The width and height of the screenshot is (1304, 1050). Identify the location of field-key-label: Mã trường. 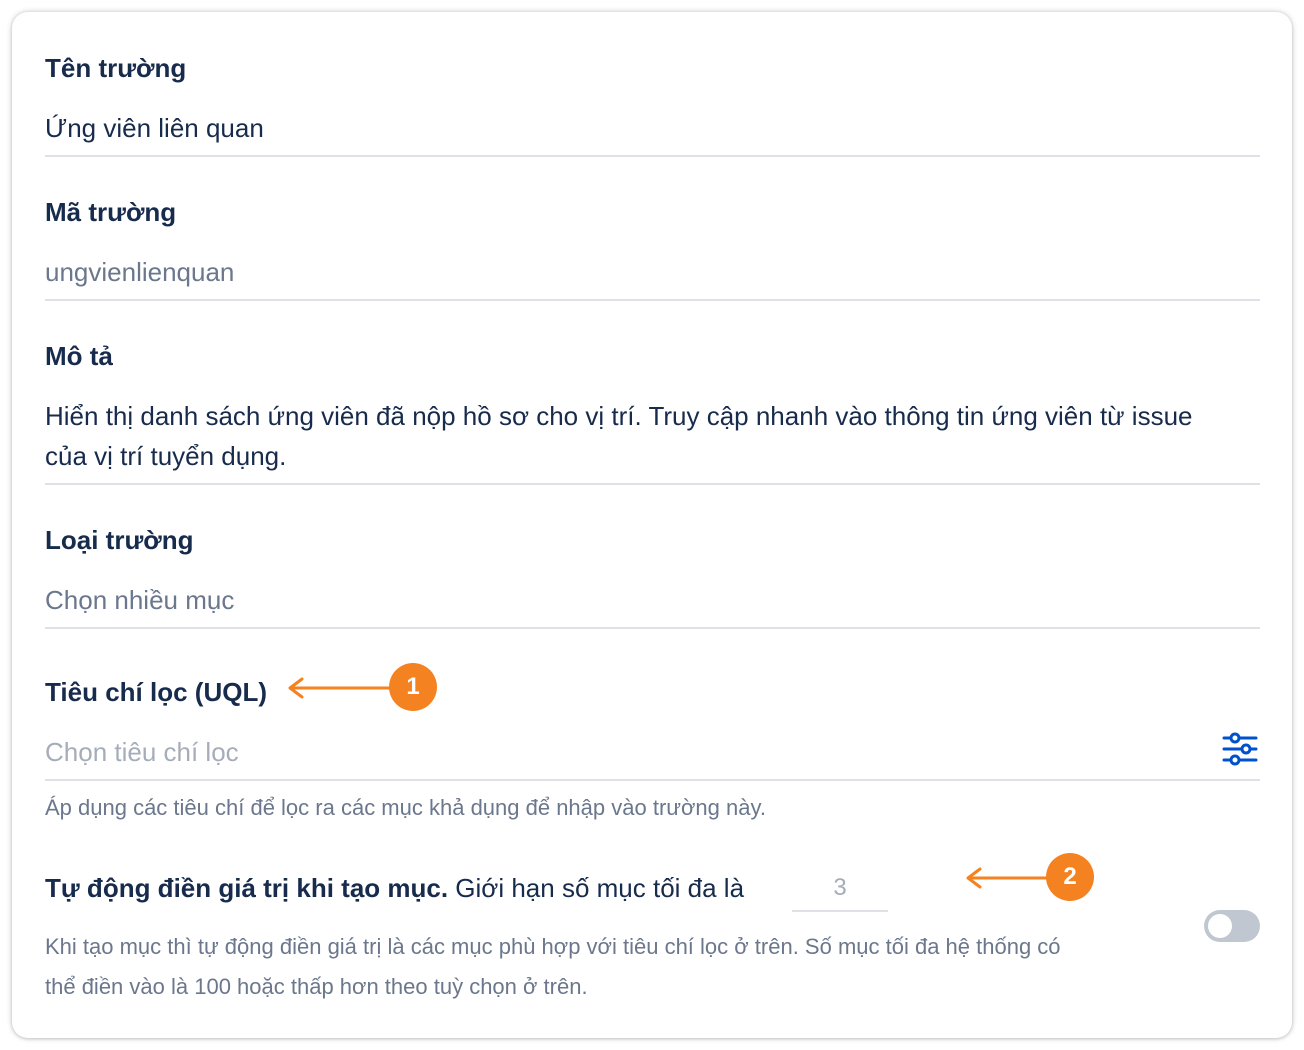
(111, 212).